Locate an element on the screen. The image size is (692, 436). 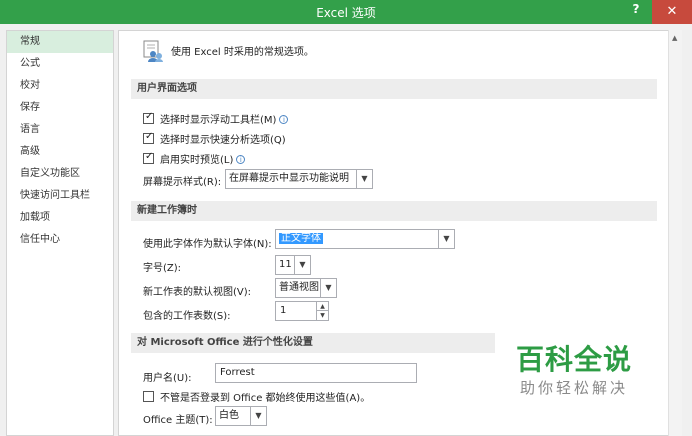
minitoolbar-label: 选择时显示浮动工具栏(M) is located at coordinates (218, 120).